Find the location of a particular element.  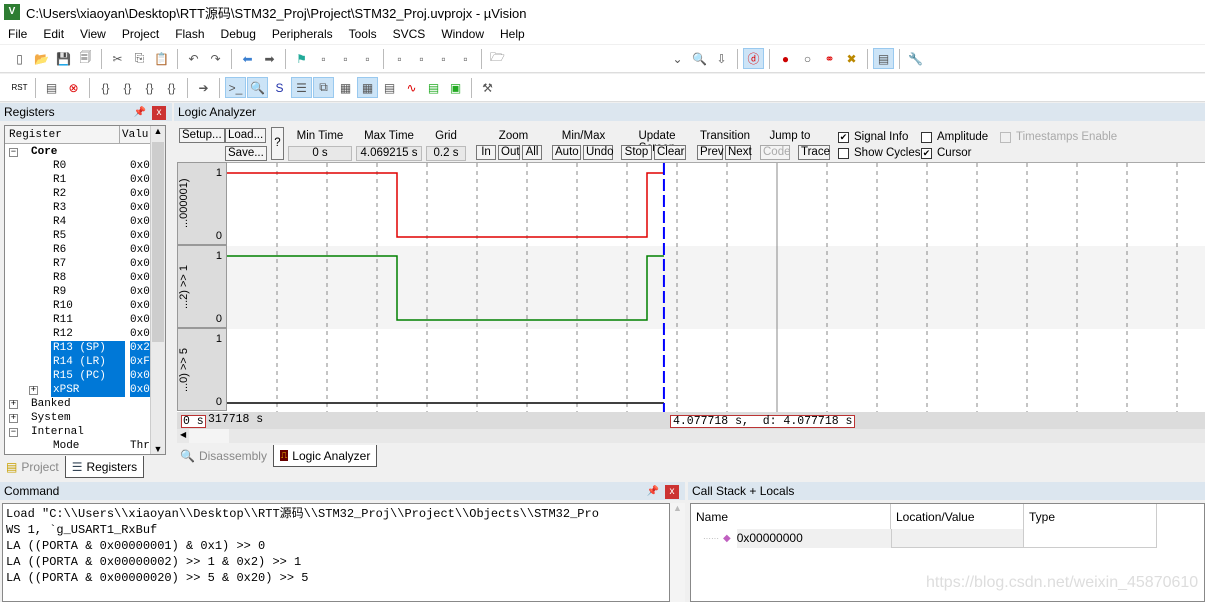

scroll-left-icon: ◀ is located at coordinates (183, 434).